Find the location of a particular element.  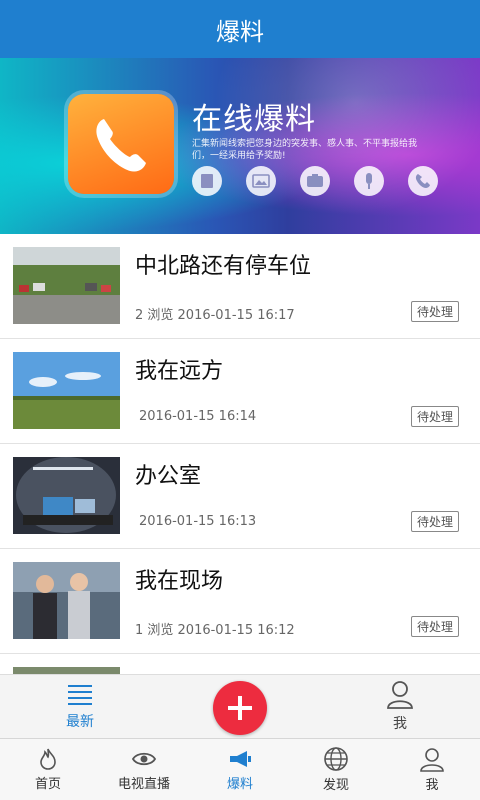

top-bar: 爆料 is located at coordinates (240, 29).